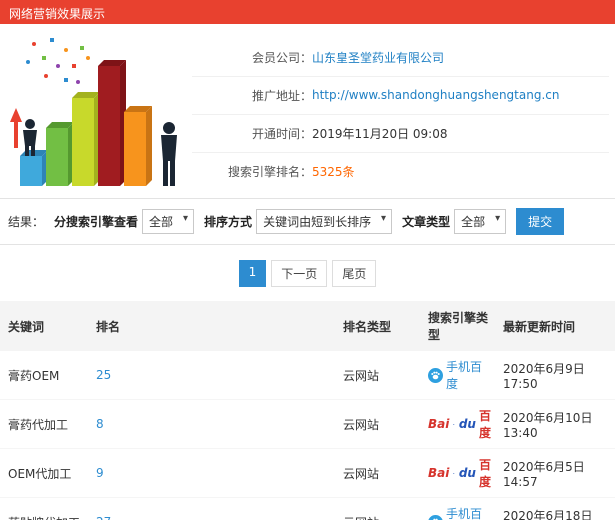 The height and width of the screenshot is (520, 615). I want to click on rank-link: 27, so click(211, 508).